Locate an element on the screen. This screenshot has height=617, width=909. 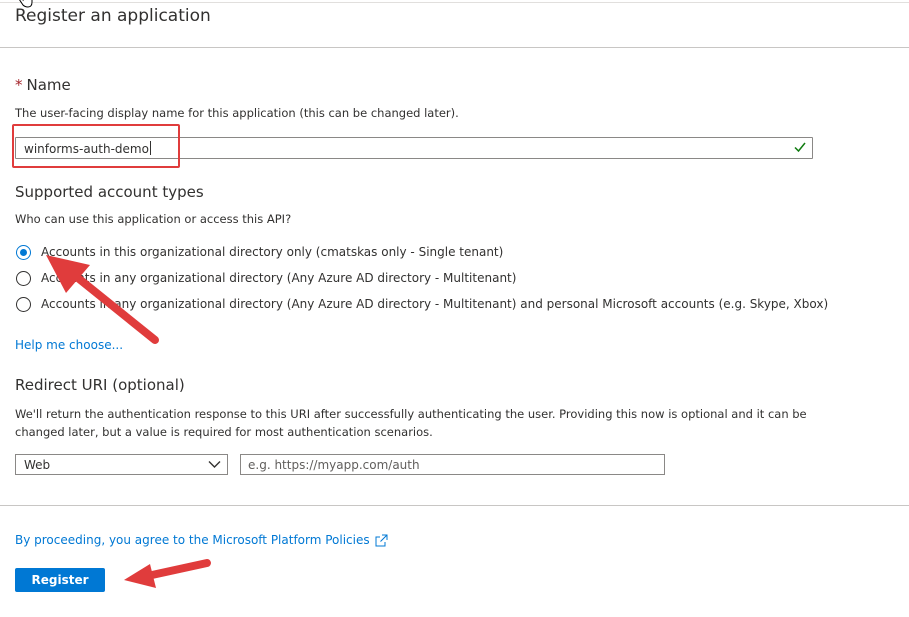
footer-divider is located at coordinates (454, 505).